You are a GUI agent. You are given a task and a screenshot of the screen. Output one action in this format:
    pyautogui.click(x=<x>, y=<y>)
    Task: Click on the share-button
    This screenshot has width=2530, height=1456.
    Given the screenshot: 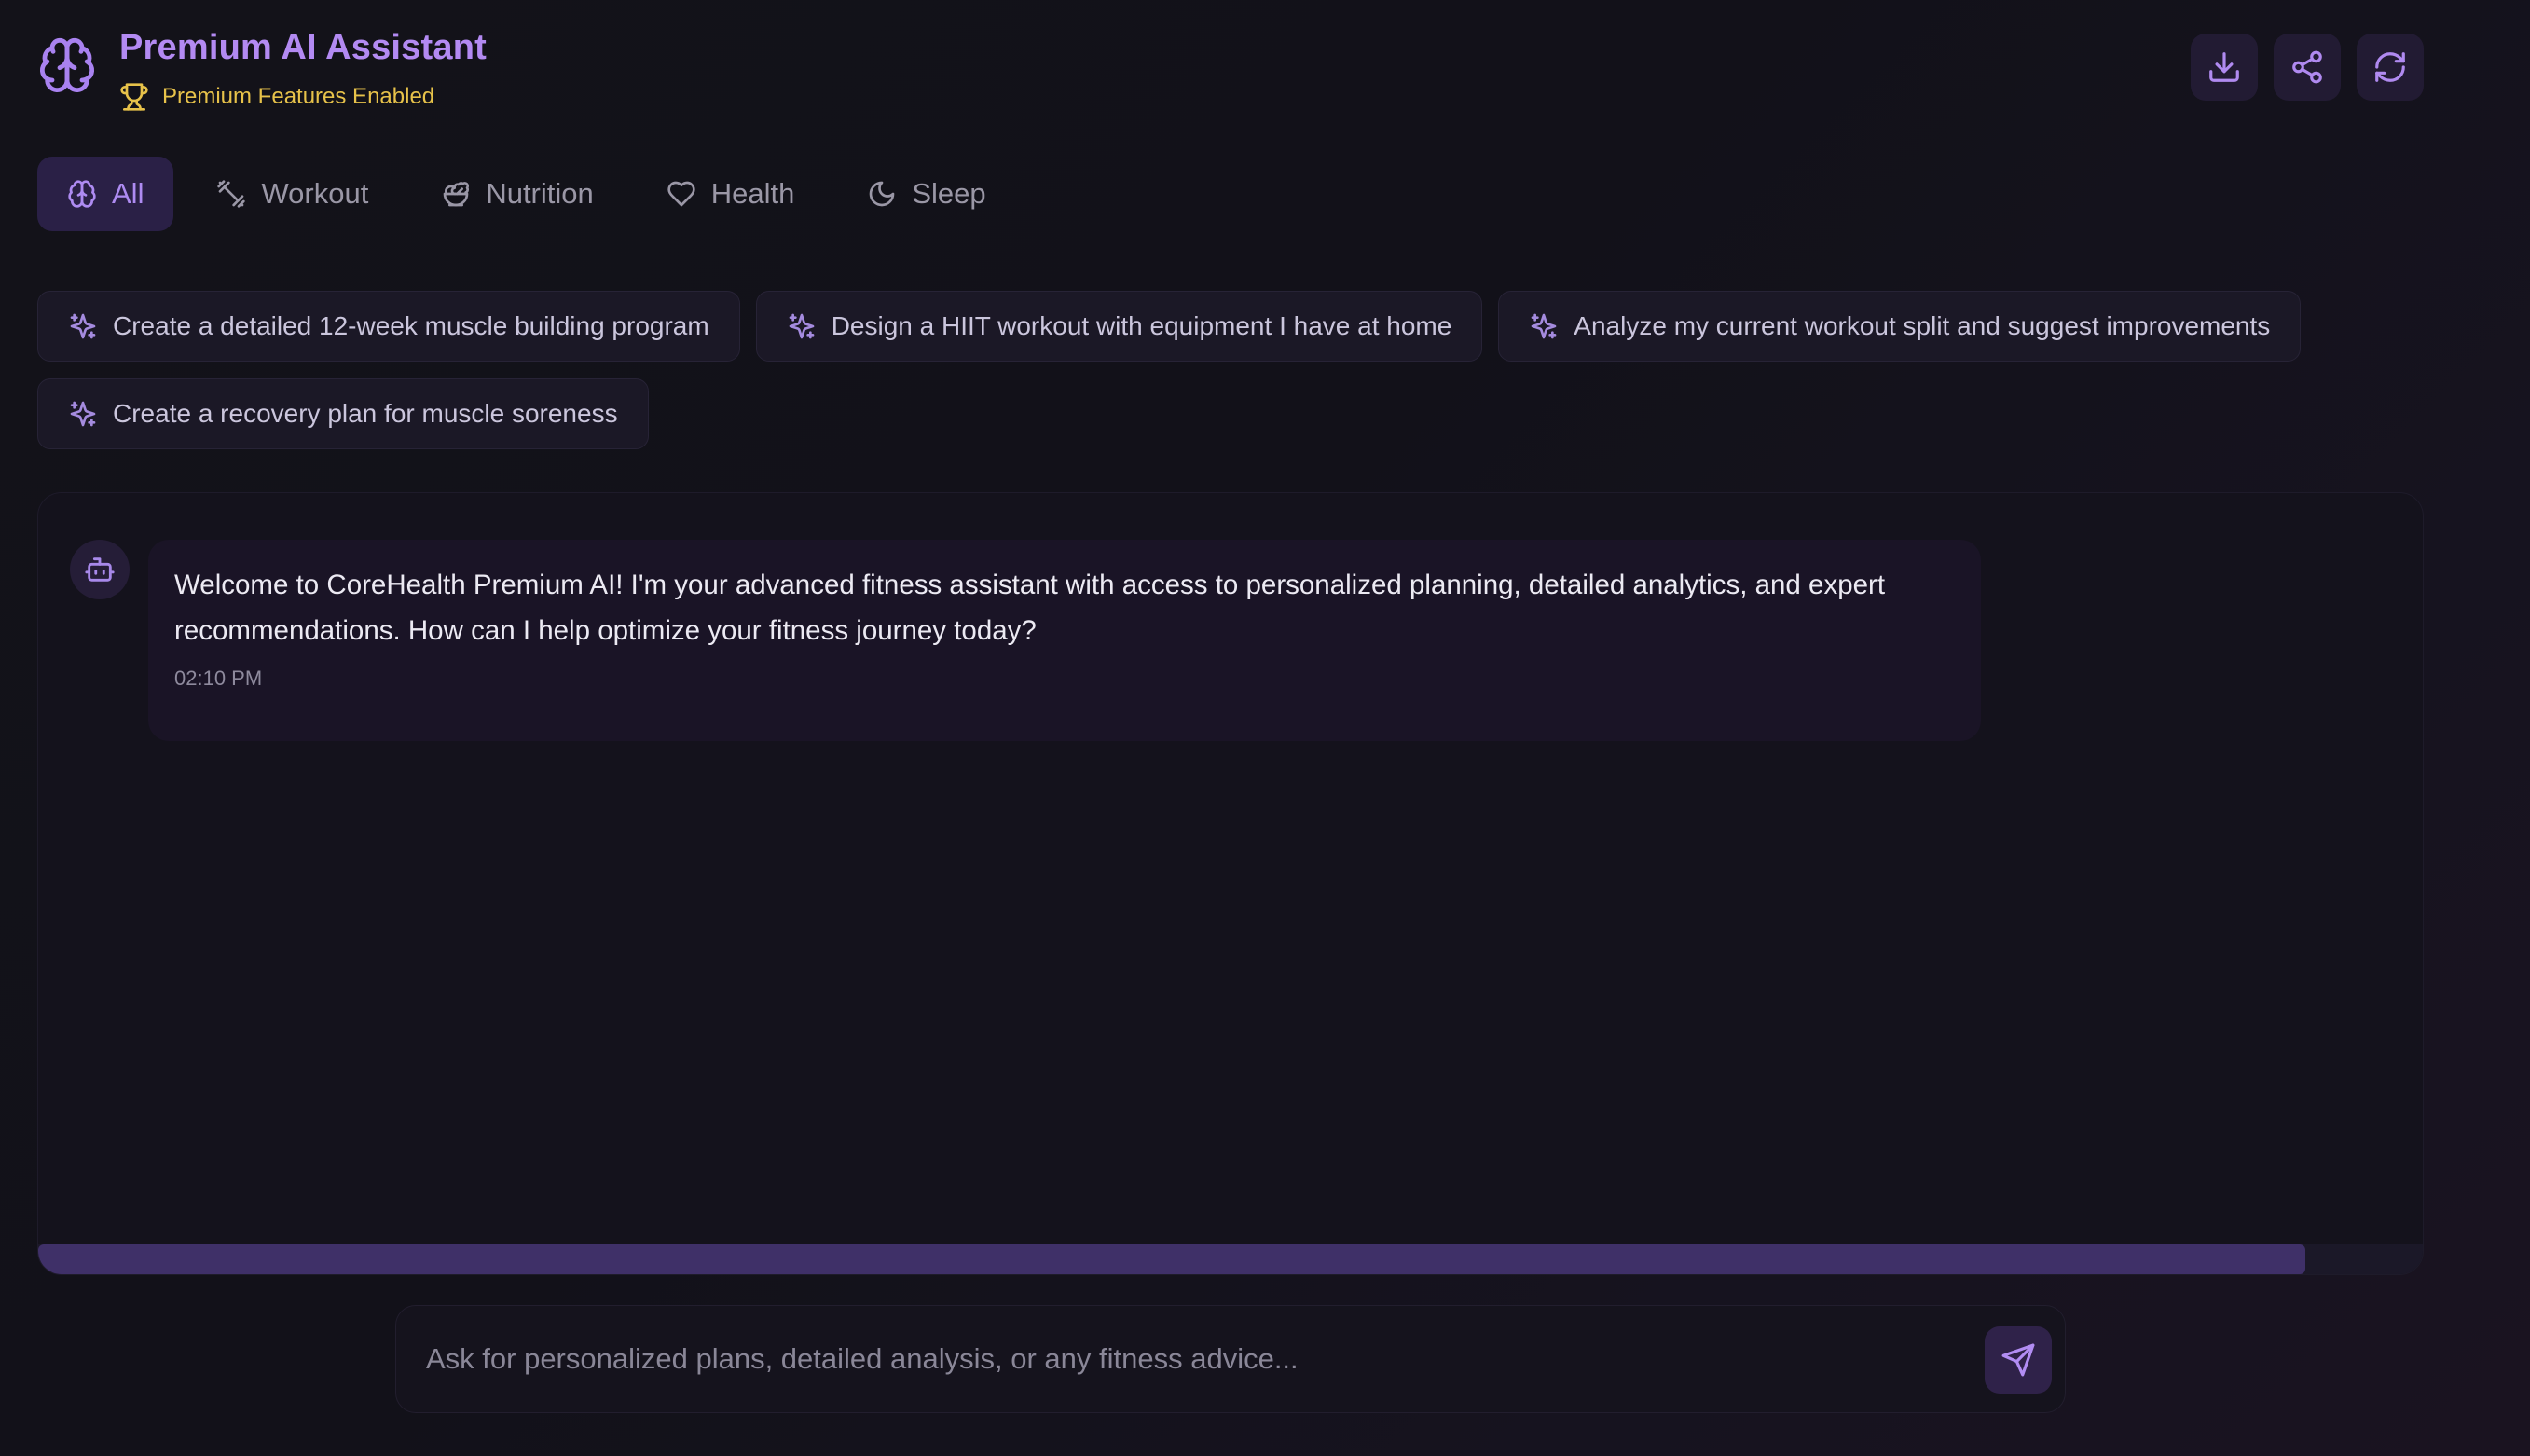 What is the action you would take?
    pyautogui.click(x=2307, y=67)
    